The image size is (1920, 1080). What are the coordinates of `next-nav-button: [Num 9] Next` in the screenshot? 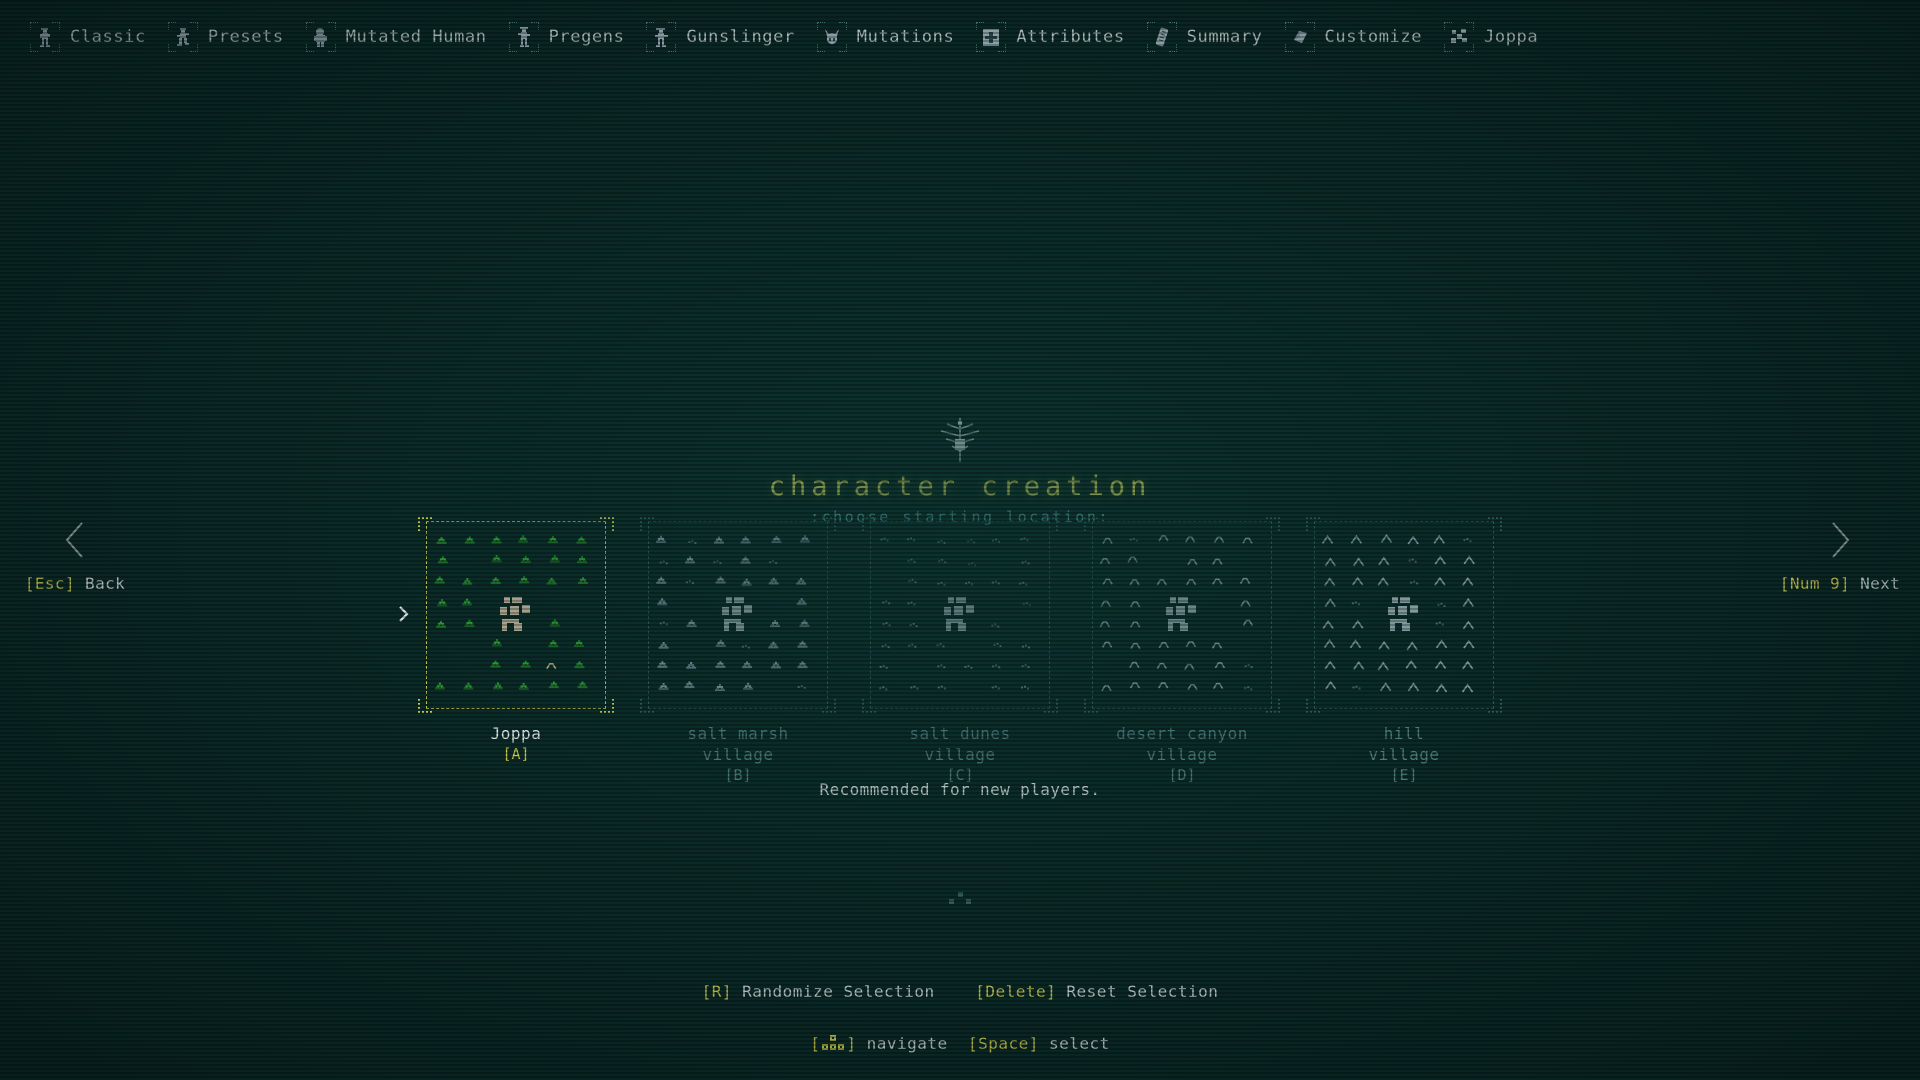 It's located at (1840, 556).